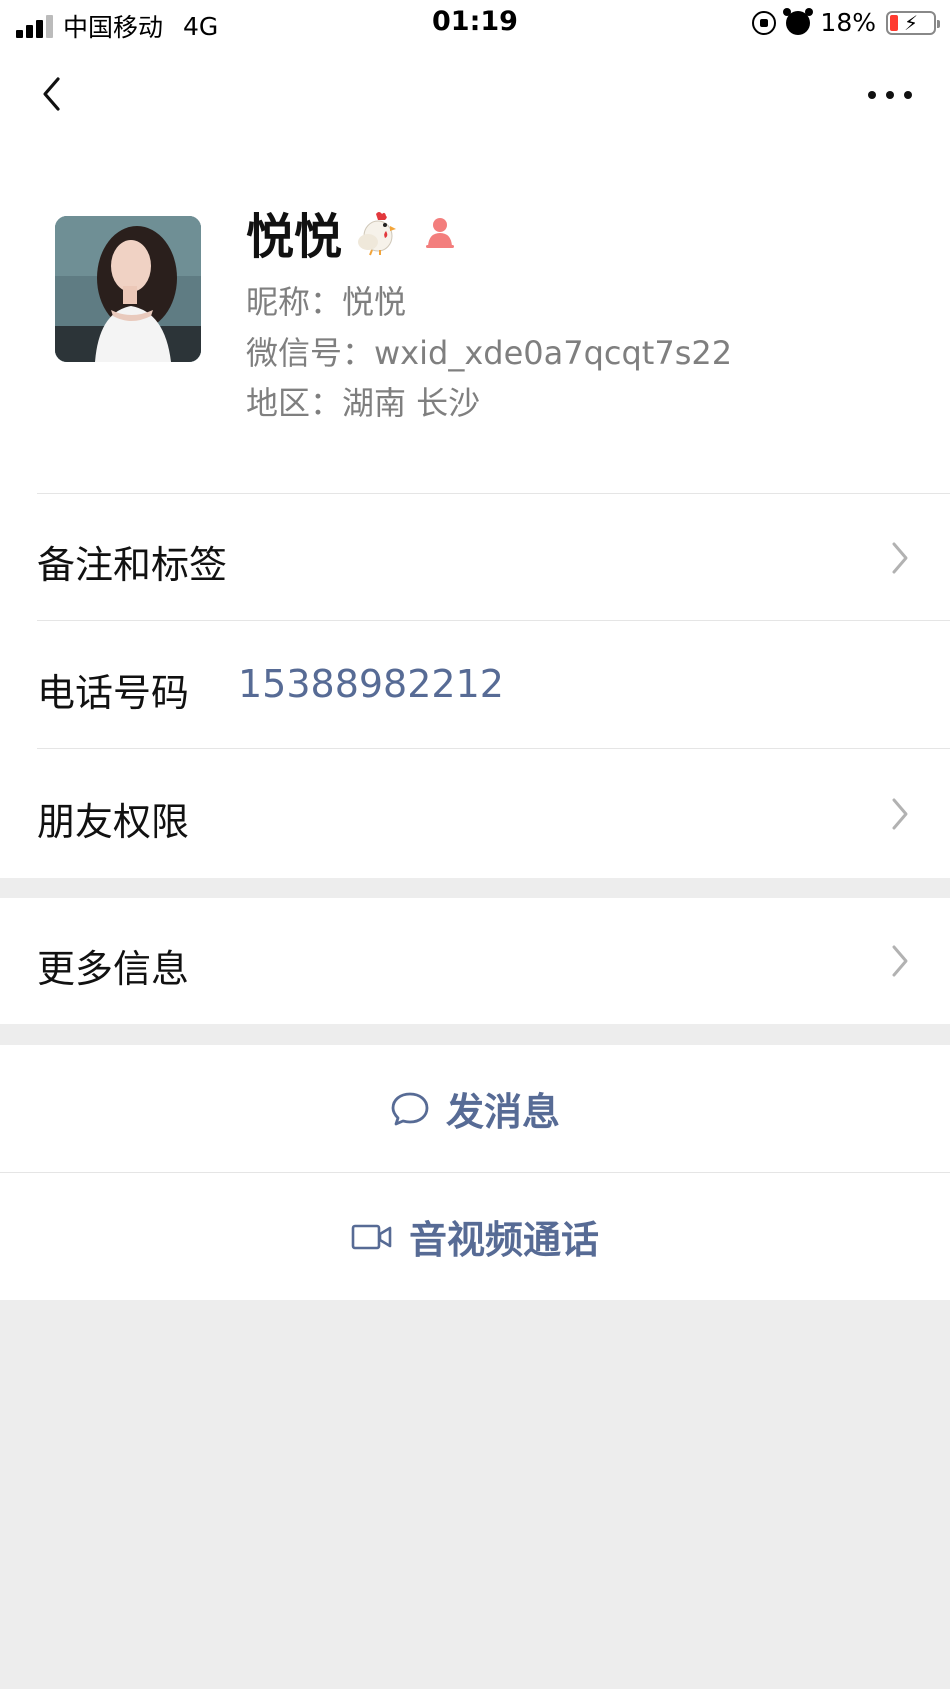 This screenshot has width=950, height=1689. I want to click on charging-bolt-icon: ⚡, so click(911, 22).